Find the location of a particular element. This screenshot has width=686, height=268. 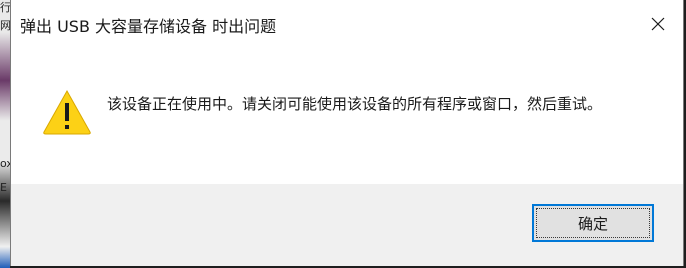

dialog-title: 弹出 USB 大容量存储设备 时出问题 is located at coordinates (148, 26).